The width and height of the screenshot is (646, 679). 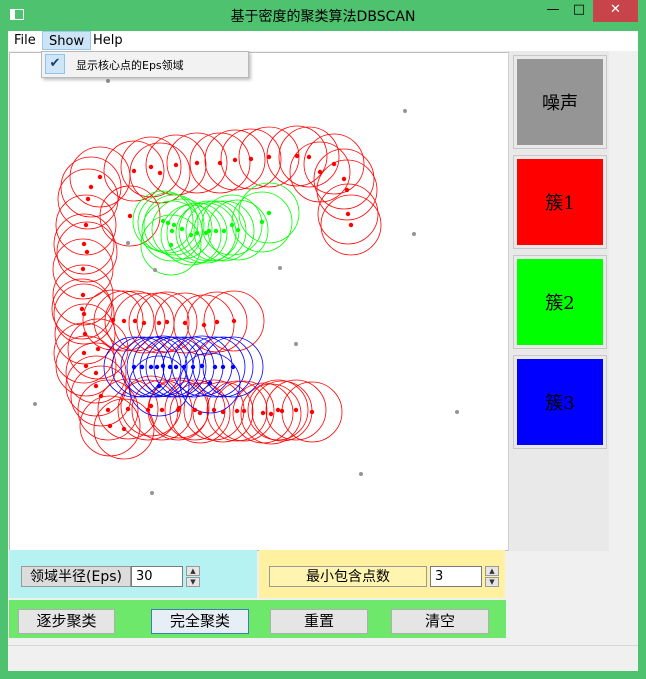 I want to click on eps-panel: 领域半径(Eps) 30 ▲ ▼, so click(x=133, y=574).